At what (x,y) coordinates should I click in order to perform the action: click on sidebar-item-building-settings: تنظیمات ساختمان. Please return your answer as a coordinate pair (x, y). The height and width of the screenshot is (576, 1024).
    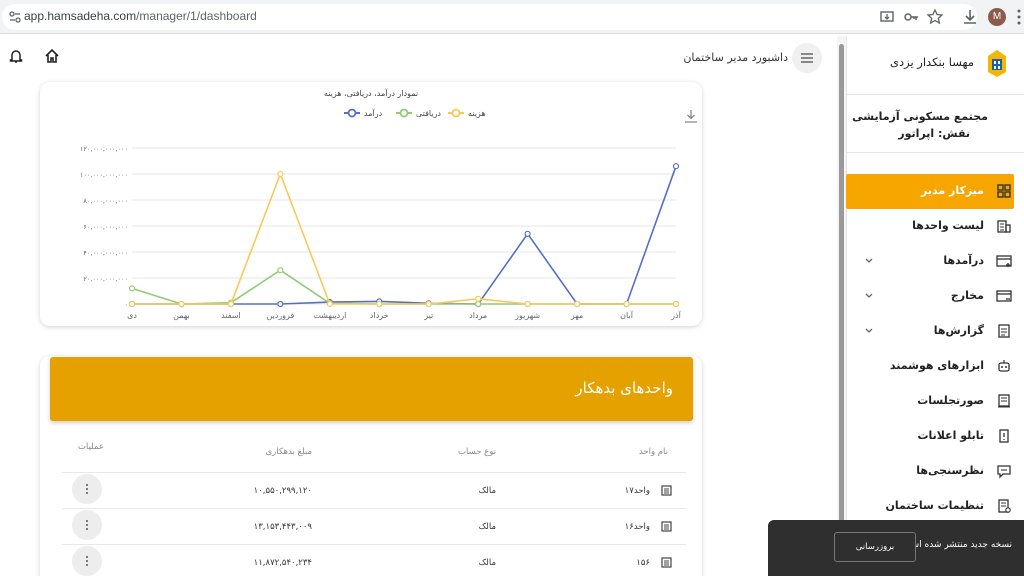
    Looking at the image, I should click on (930, 506).